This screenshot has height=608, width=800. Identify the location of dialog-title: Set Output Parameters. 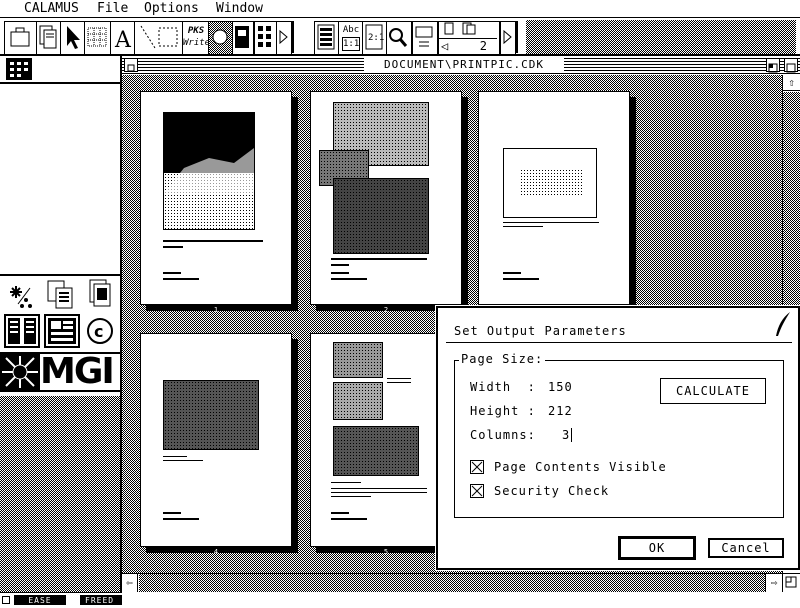
(540, 331).